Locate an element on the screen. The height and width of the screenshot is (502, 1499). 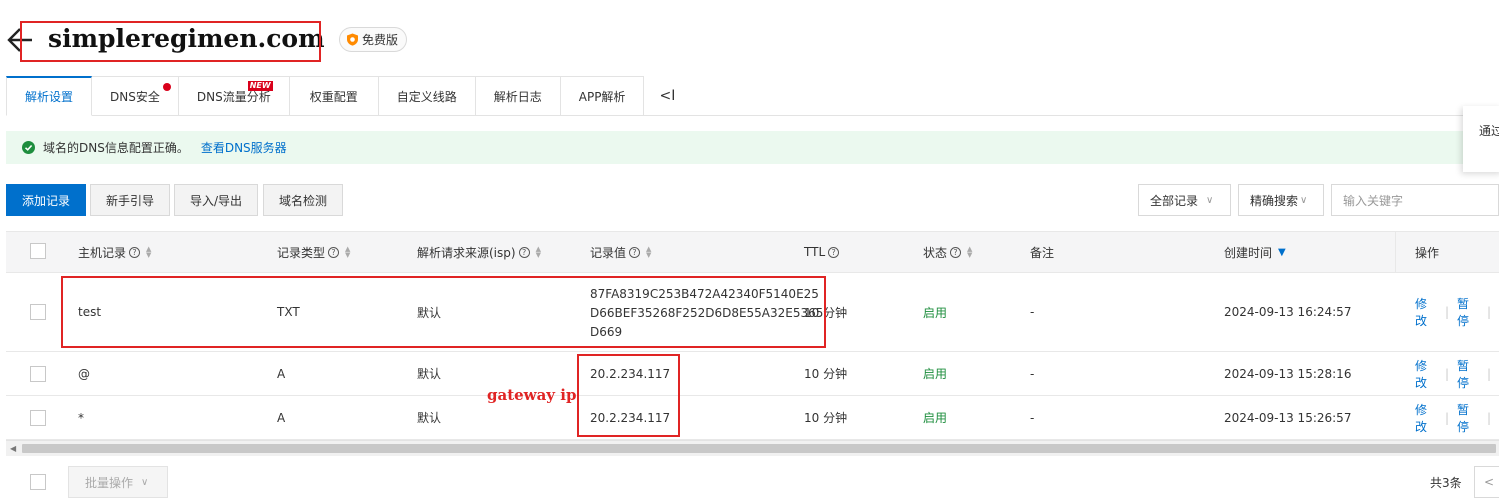
chevron-down-icon: ∨ is located at coordinates (1304, 200).